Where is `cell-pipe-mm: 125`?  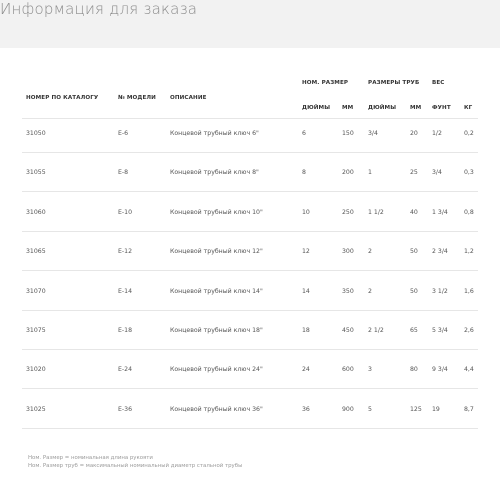
cell-pipe-mm: 125 is located at coordinates (416, 409).